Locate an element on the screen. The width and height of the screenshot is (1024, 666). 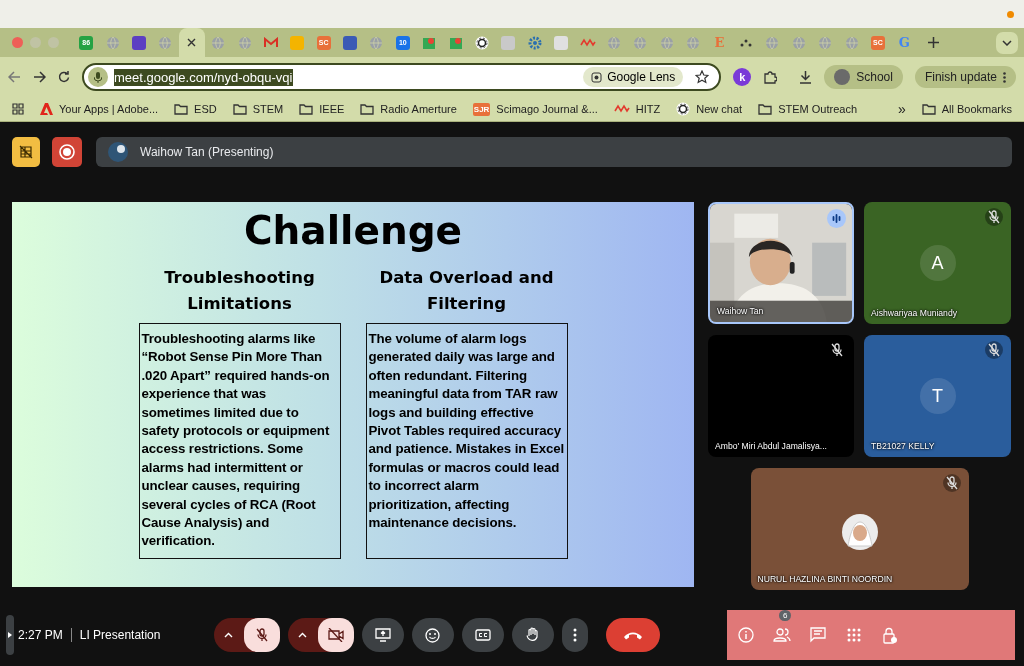
notes-button is located at coordinates (26, 152).